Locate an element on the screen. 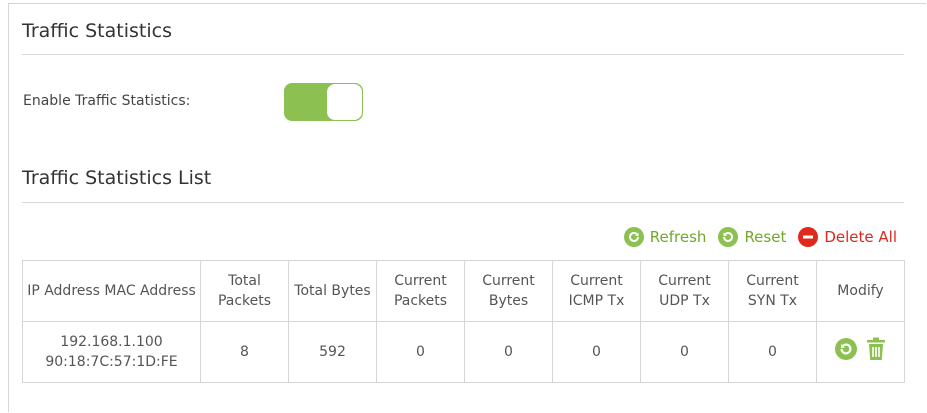 This screenshot has width=927, height=413. refresh-button: Refresh is located at coordinates (665, 237).